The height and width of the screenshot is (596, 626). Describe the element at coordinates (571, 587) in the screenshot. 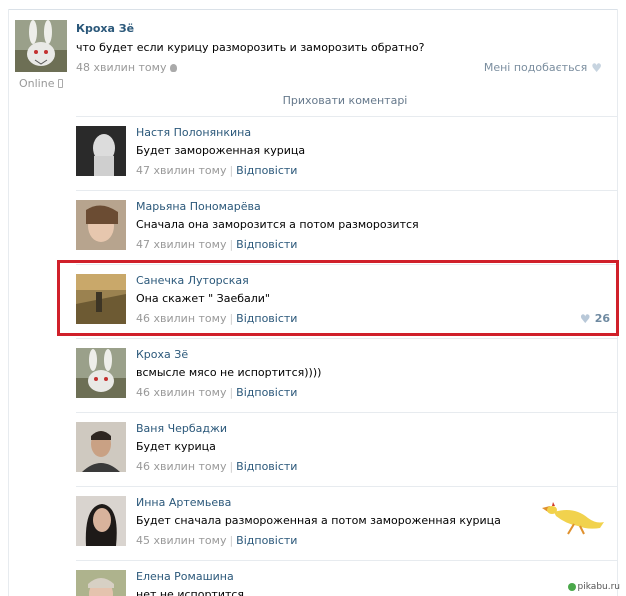

I see `watermark-logo-icon` at that location.